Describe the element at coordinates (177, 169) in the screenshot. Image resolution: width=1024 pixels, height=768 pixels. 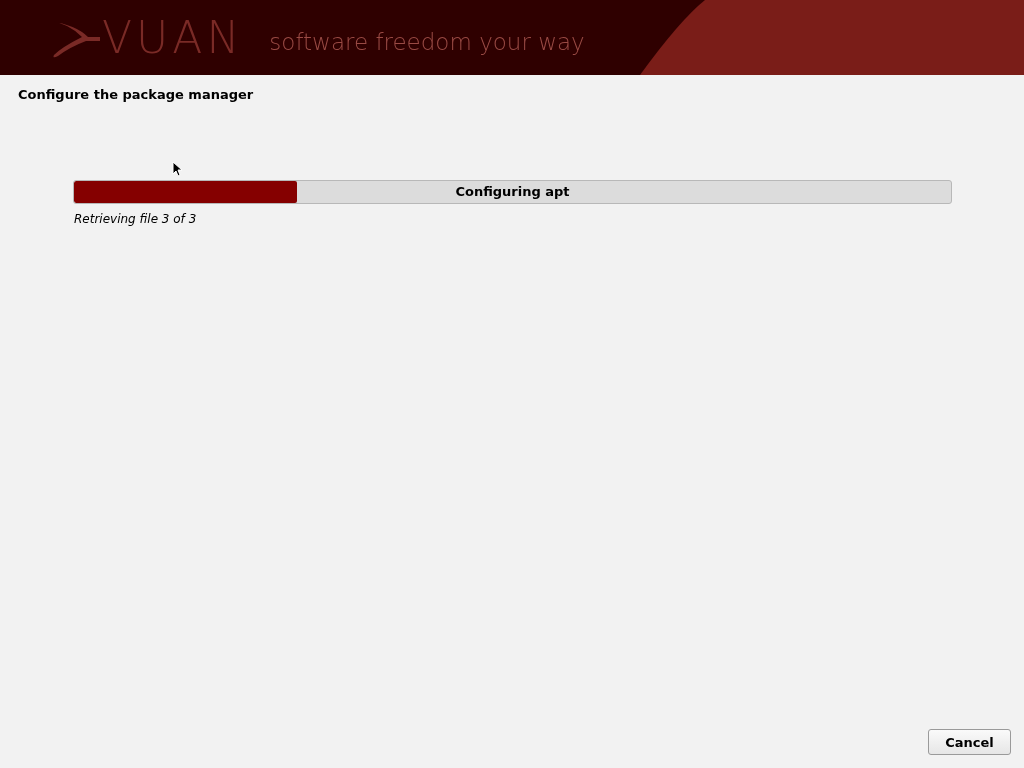
I see `cursor-icon` at that location.